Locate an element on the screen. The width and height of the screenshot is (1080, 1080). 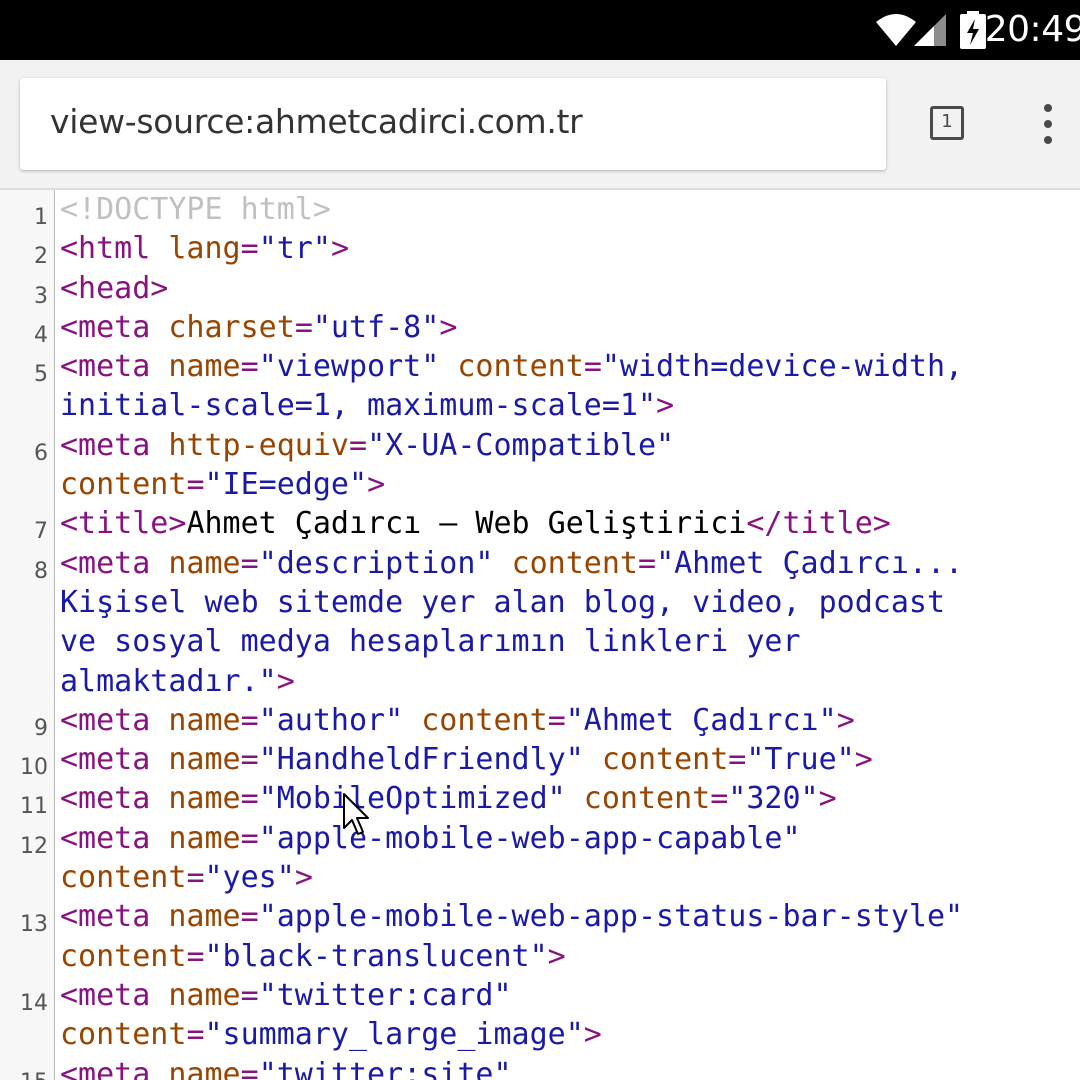
code-token: "320" is located at coordinates (773, 799).